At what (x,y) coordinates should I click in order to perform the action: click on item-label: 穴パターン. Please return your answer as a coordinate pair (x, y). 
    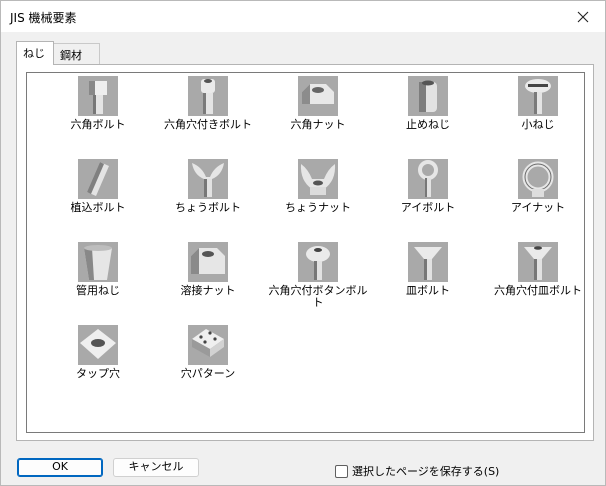
    Looking at the image, I should click on (208, 373).